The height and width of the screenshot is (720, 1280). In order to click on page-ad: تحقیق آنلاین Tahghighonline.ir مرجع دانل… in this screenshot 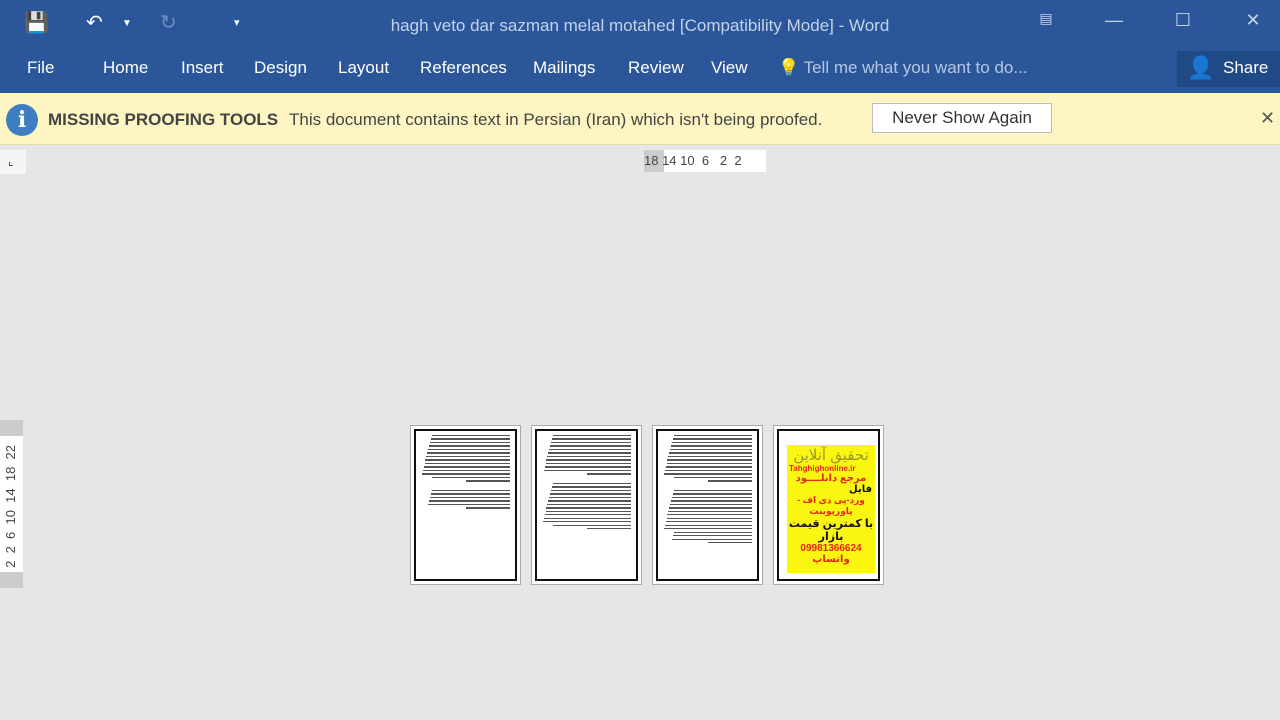, I will do `click(828, 505)`.